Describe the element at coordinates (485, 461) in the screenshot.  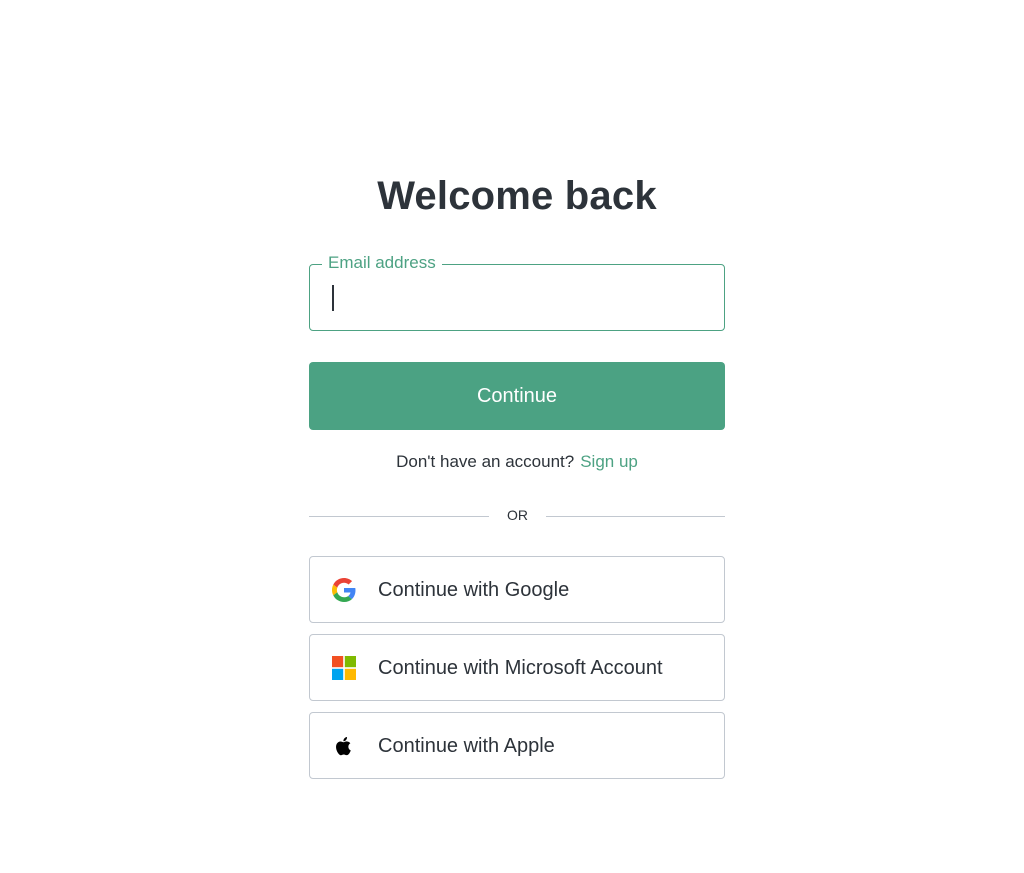
I see `signup-prompt: Don't have an account?` at that location.